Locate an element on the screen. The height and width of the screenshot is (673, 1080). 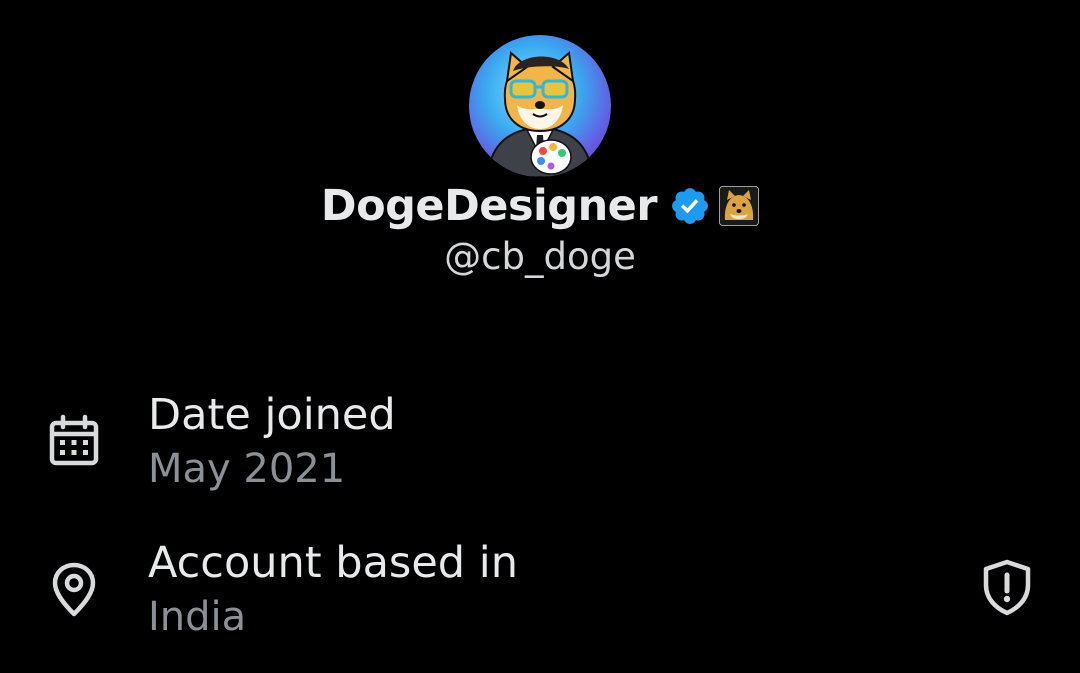
user-handle: @cb_doge is located at coordinates (540, 256).